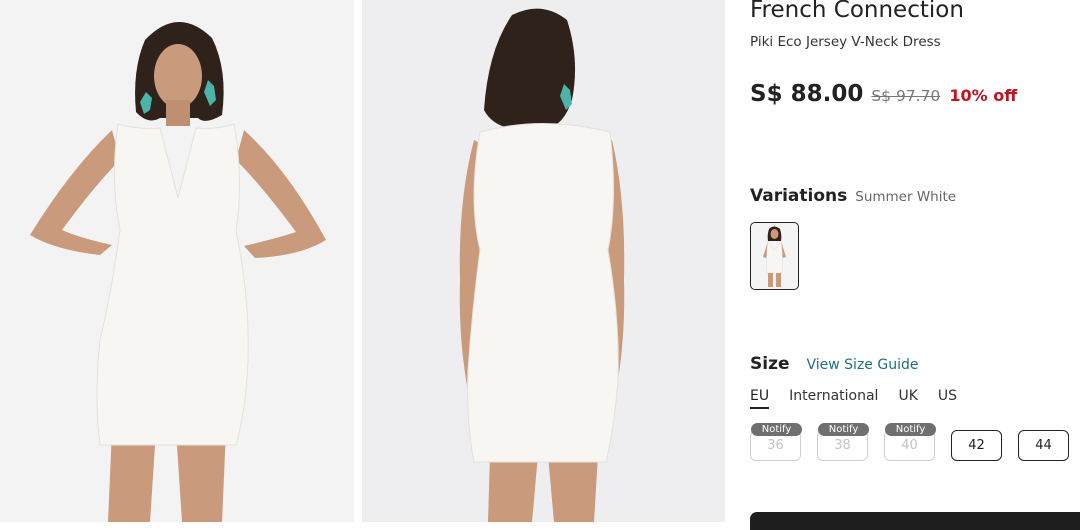 Image resolution: width=1080 pixels, height=530 pixels. What do you see at coordinates (833, 398) in the screenshot?
I see `size-system-tab-international: International` at bounding box center [833, 398].